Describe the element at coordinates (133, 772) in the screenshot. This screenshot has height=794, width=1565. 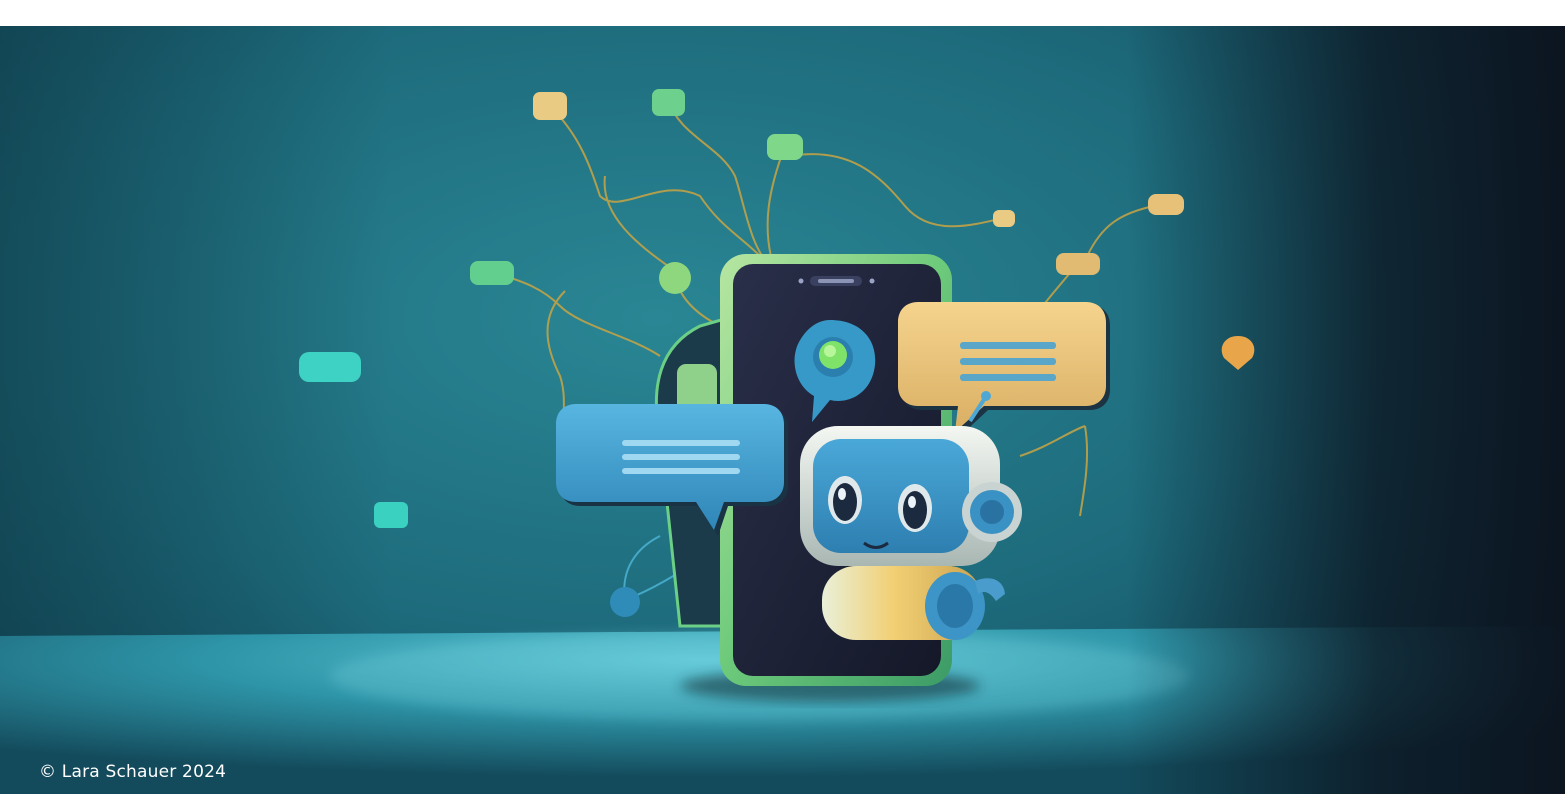
I see `copyright-credit: © Lara Schauer 2024` at that location.